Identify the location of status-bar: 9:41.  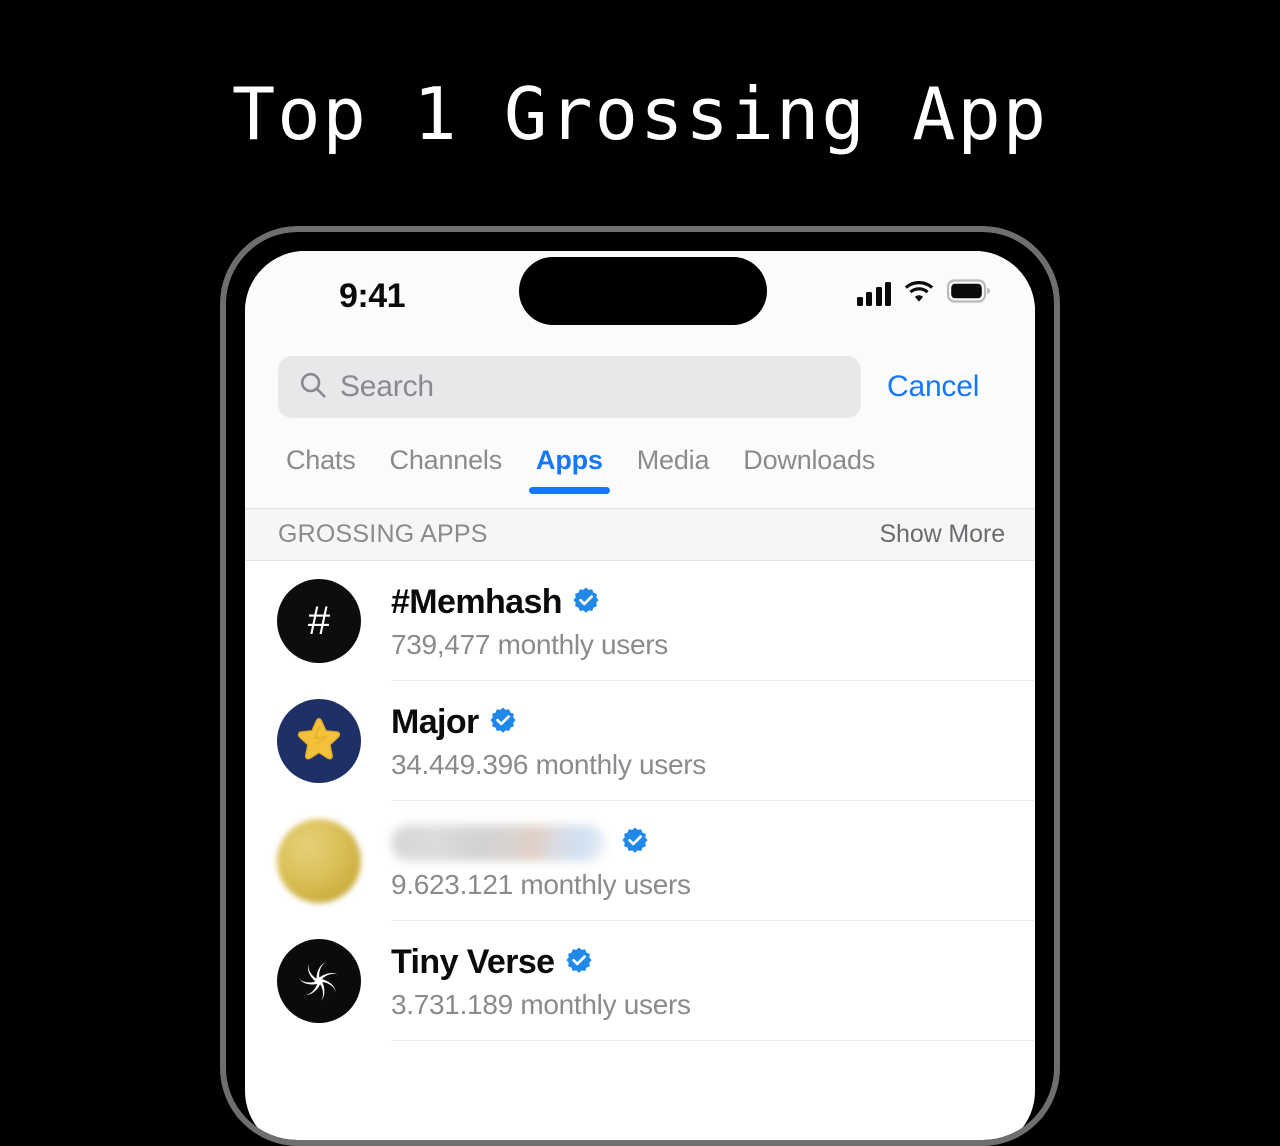
(640, 297).